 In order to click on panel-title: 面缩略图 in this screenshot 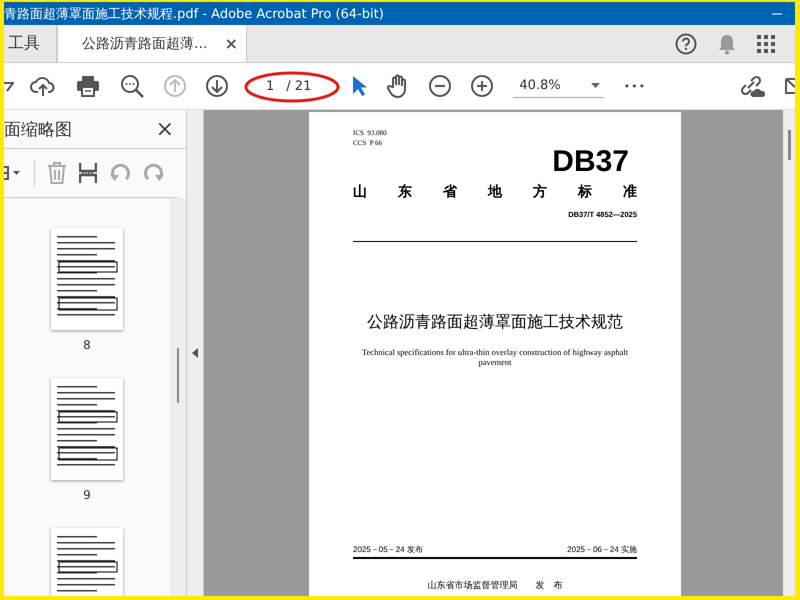, I will do `click(38, 129)`.